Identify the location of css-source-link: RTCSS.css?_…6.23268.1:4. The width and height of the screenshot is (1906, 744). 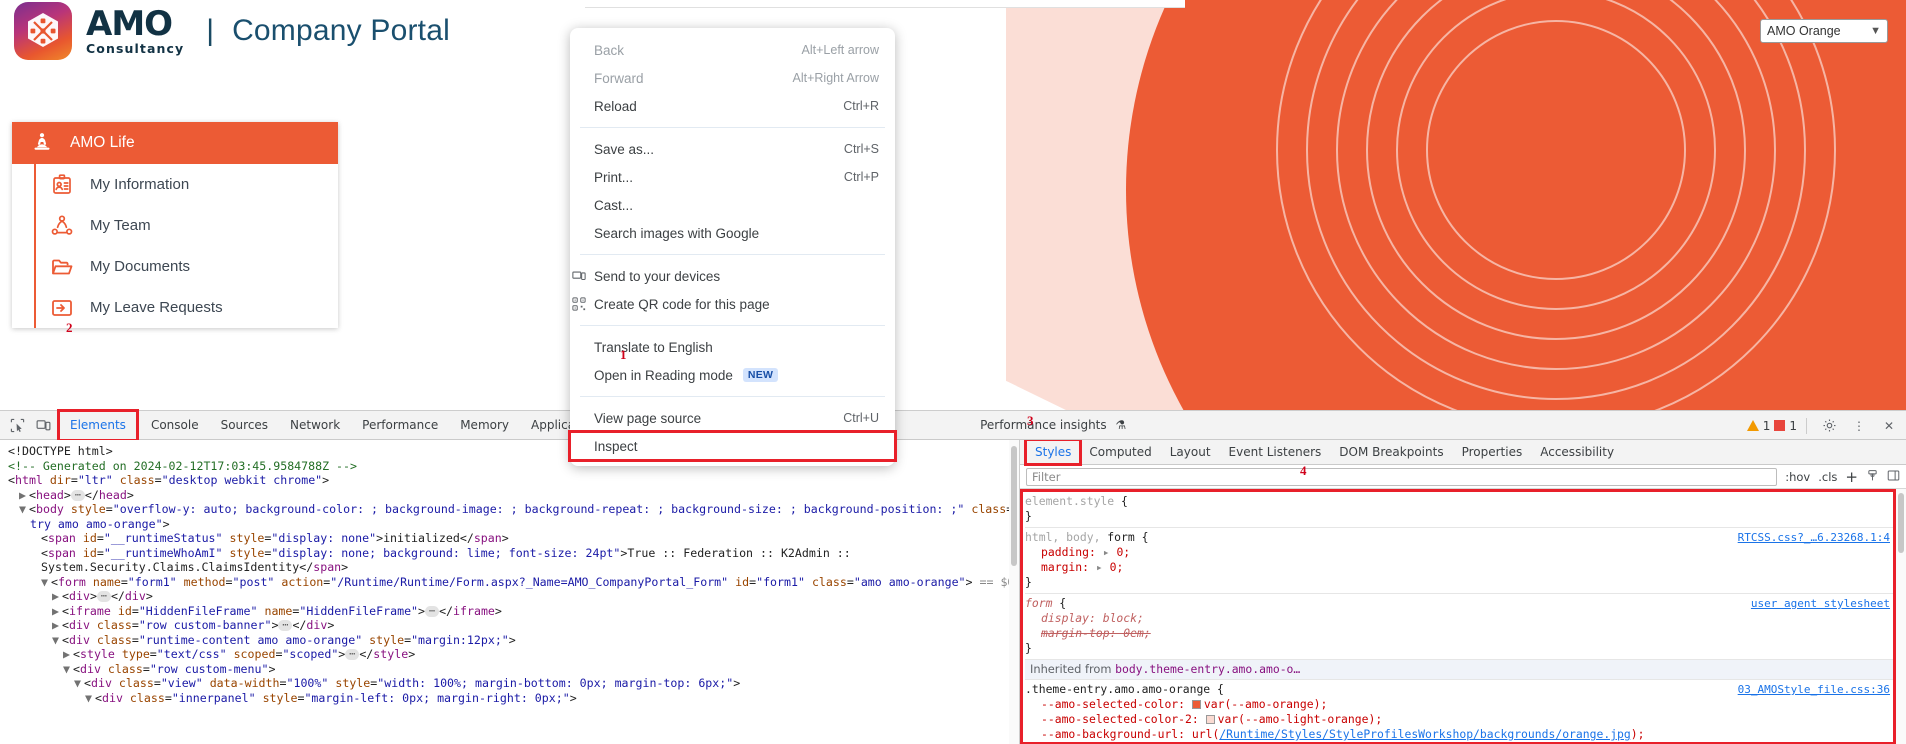
(1814, 537).